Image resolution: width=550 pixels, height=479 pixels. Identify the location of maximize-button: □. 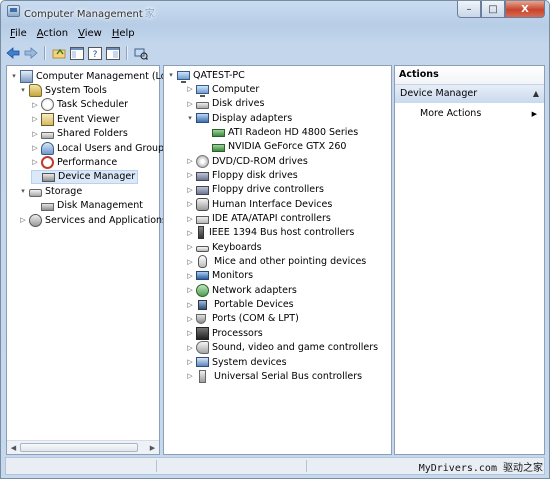
(493, 9).